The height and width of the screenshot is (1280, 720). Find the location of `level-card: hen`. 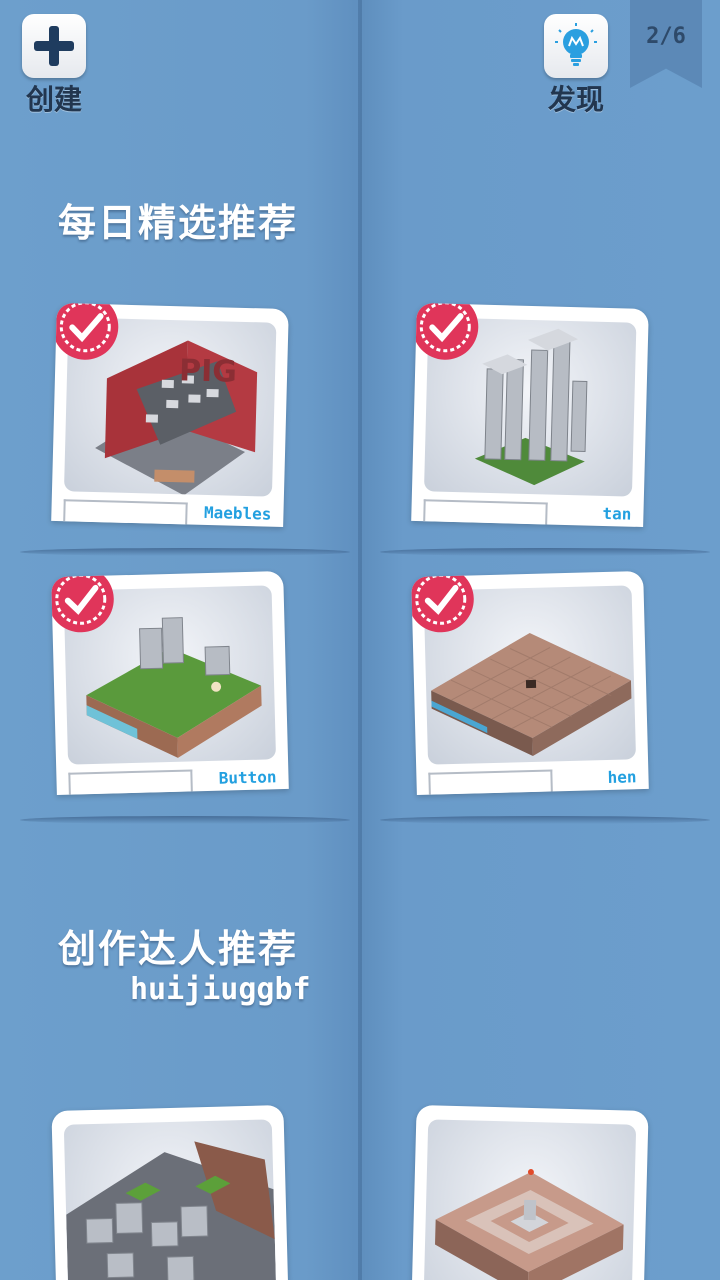

level-card: hen is located at coordinates (530, 683).